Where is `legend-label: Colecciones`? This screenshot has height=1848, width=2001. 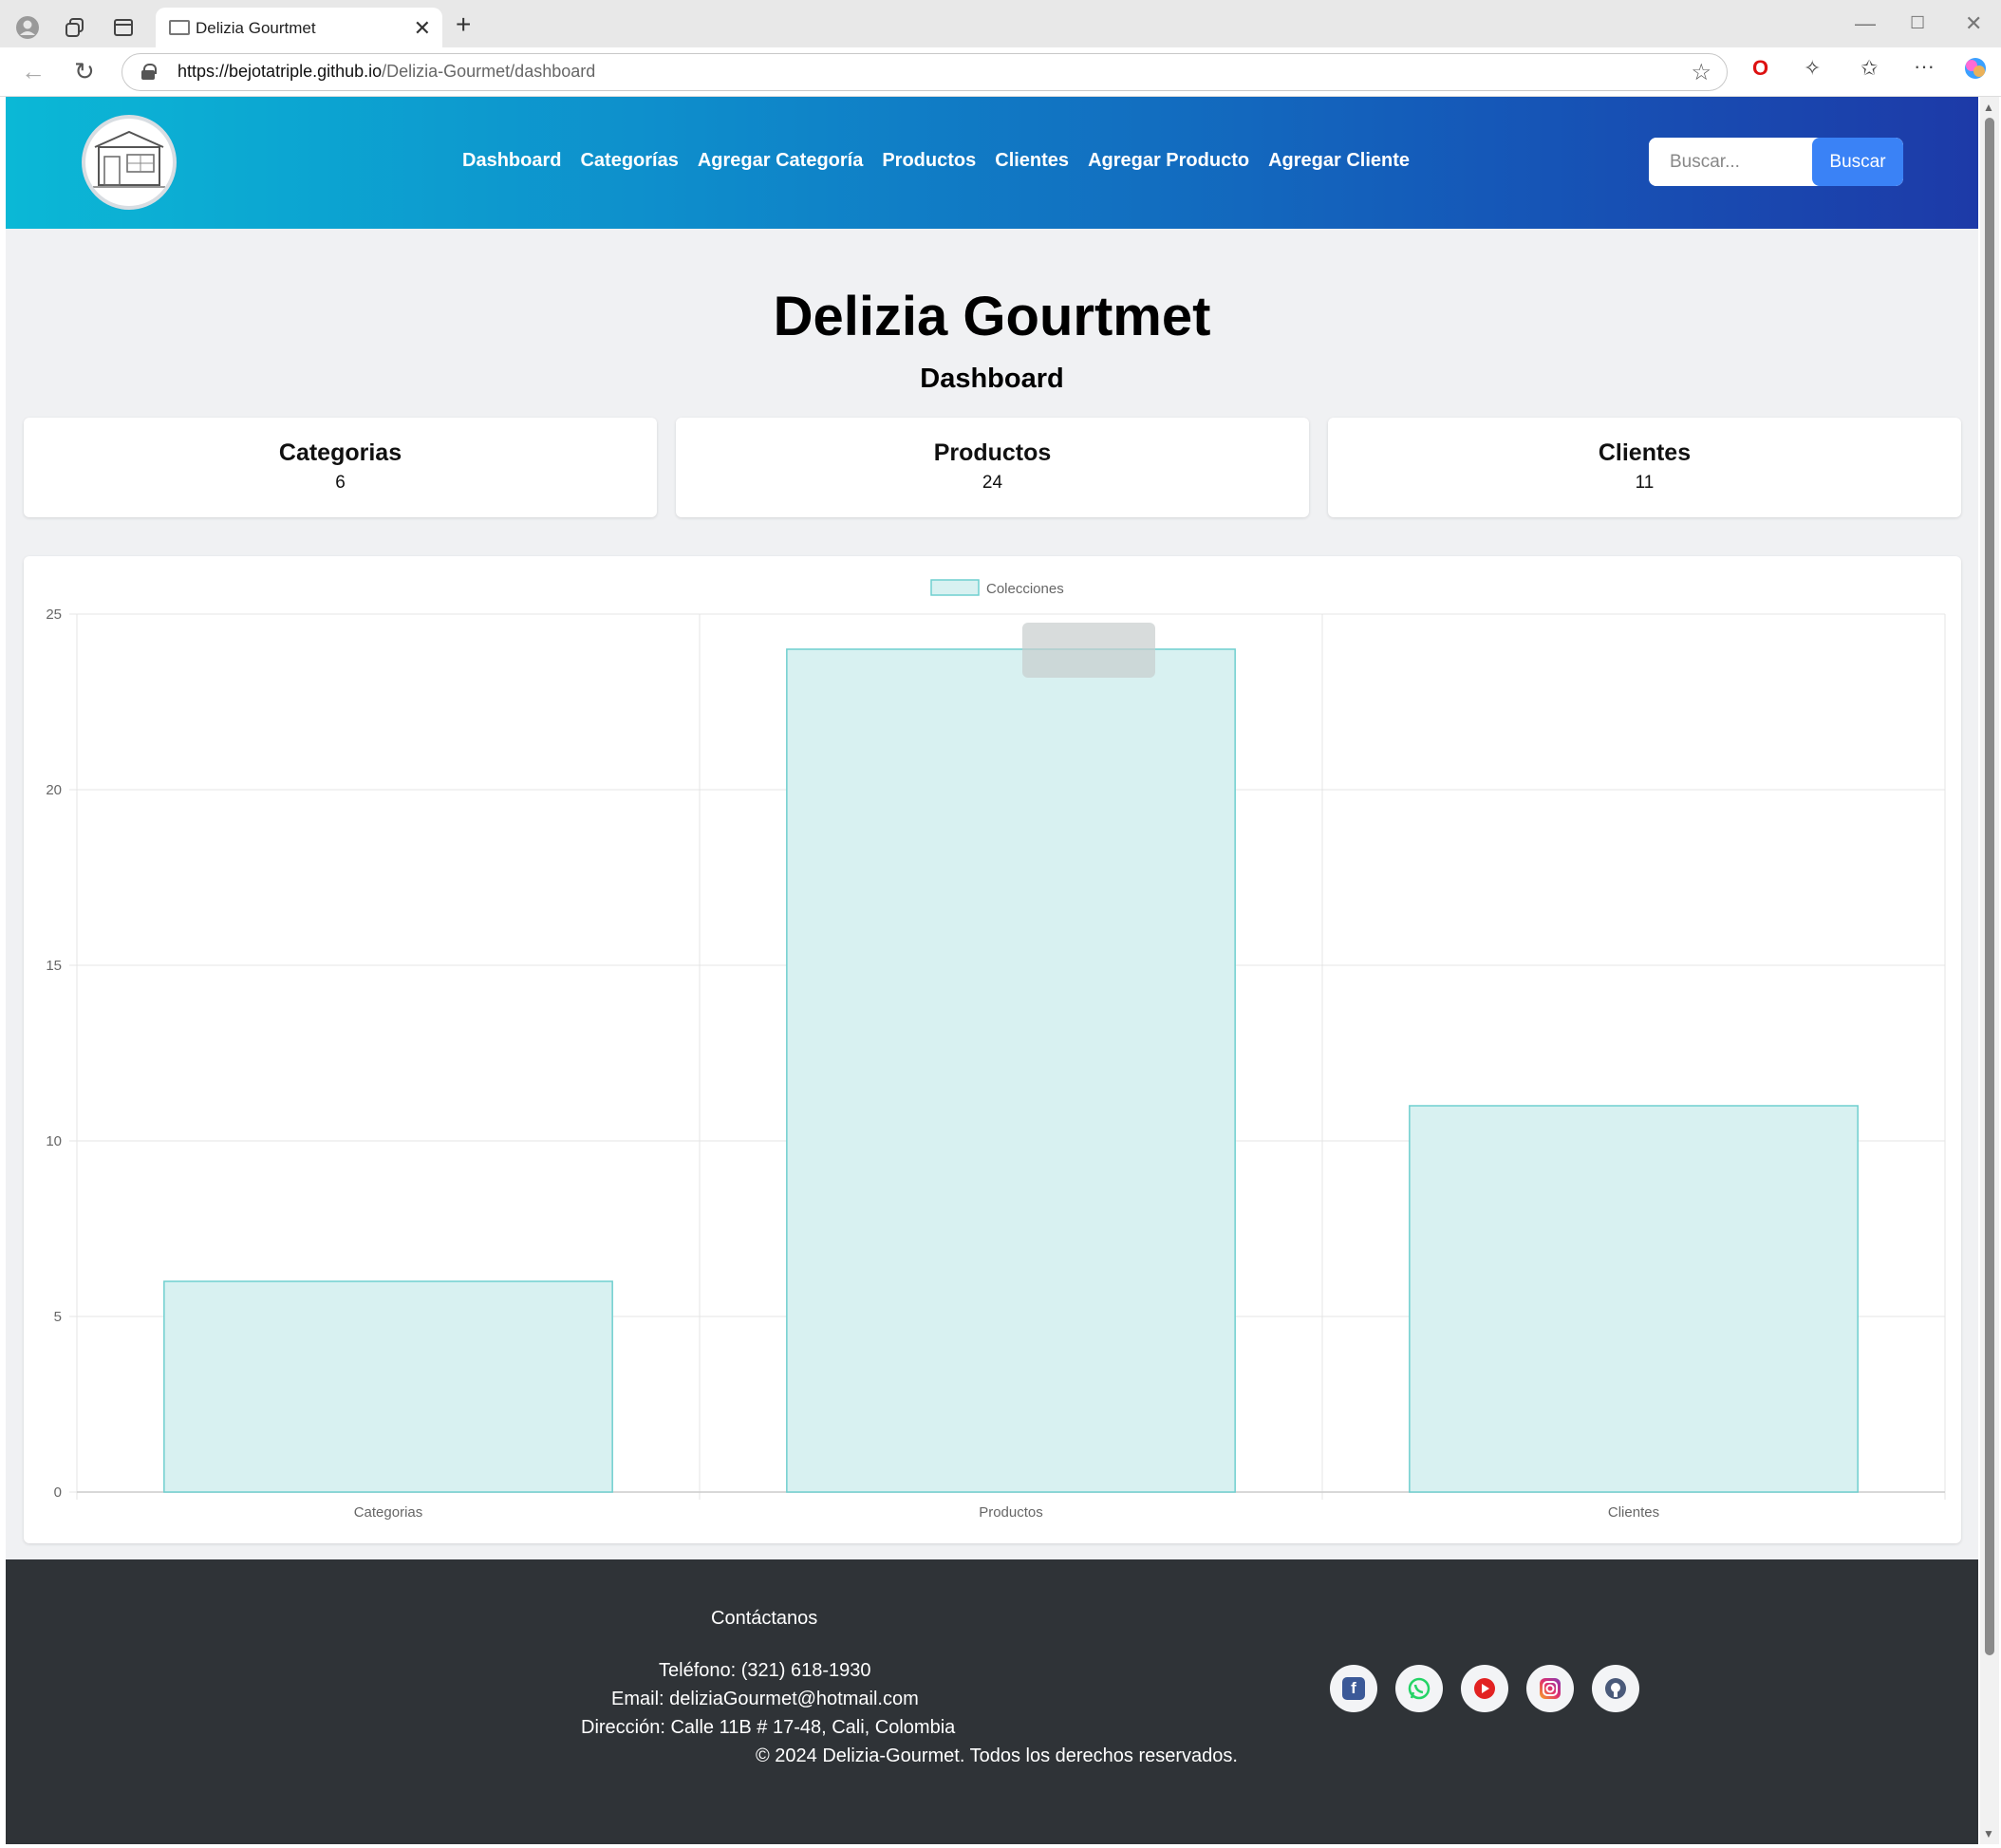
legend-label: Colecciones is located at coordinates (1025, 589).